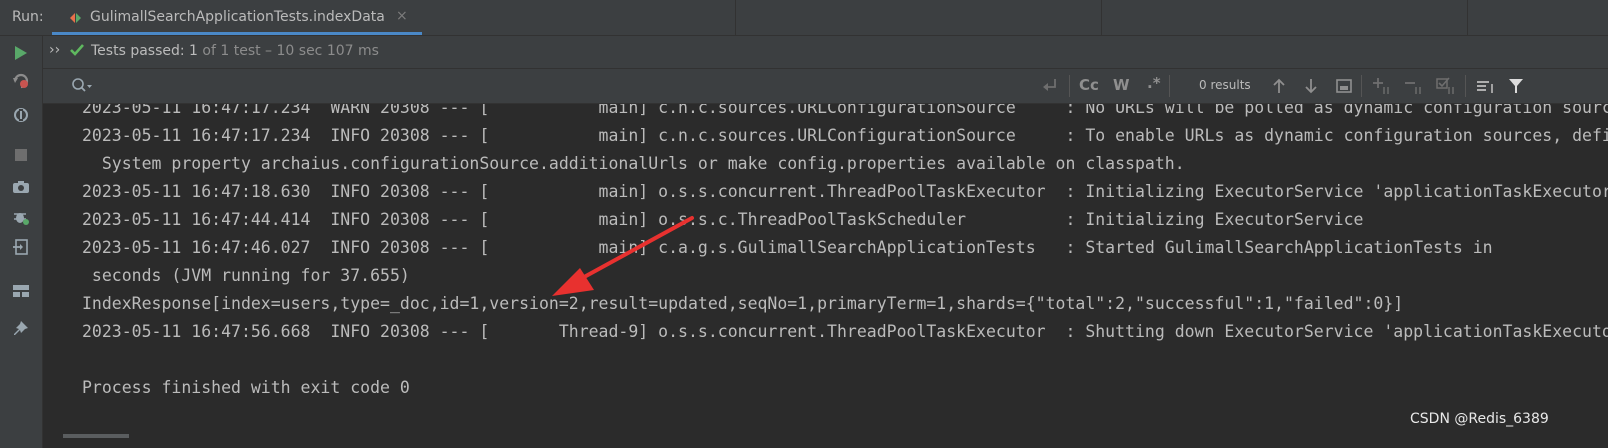 The width and height of the screenshot is (1608, 448). What do you see at coordinates (288, 51) in the screenshot?
I see `test-duration: of 1 test – 10 sec 107 ms` at bounding box center [288, 51].